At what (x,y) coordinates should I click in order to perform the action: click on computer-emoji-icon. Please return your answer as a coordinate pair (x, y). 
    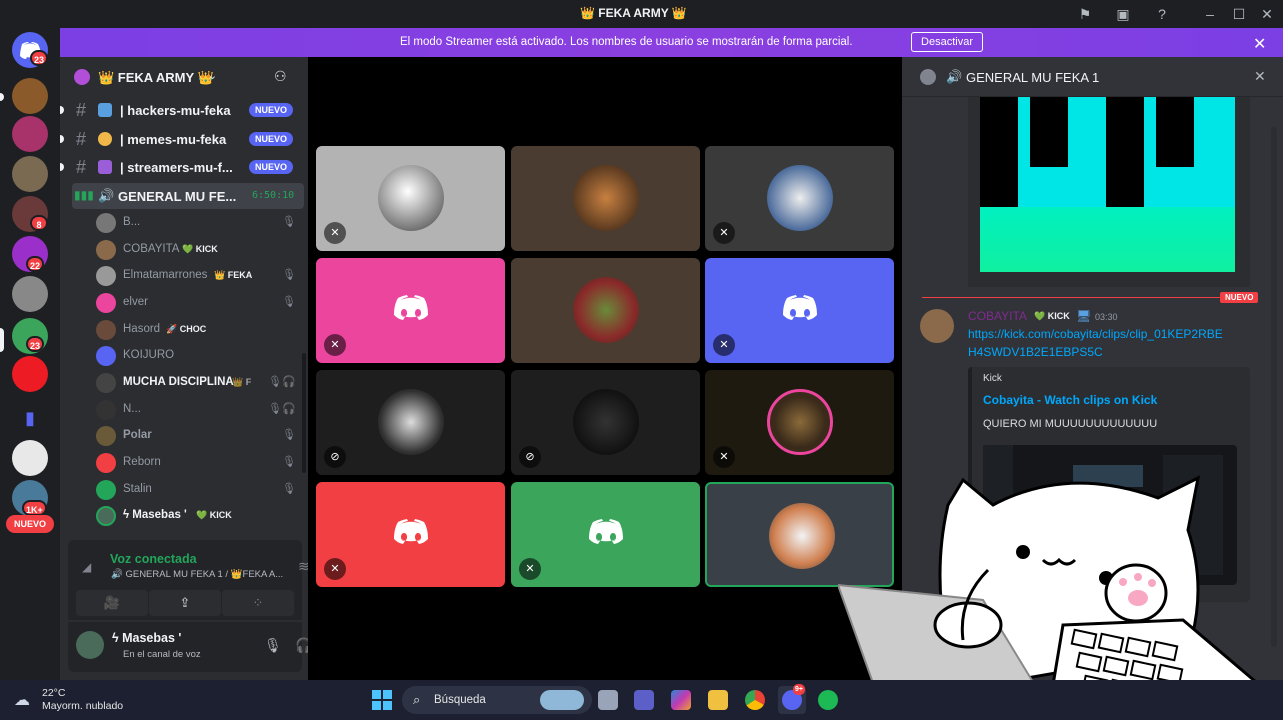
    Looking at the image, I should click on (105, 110).